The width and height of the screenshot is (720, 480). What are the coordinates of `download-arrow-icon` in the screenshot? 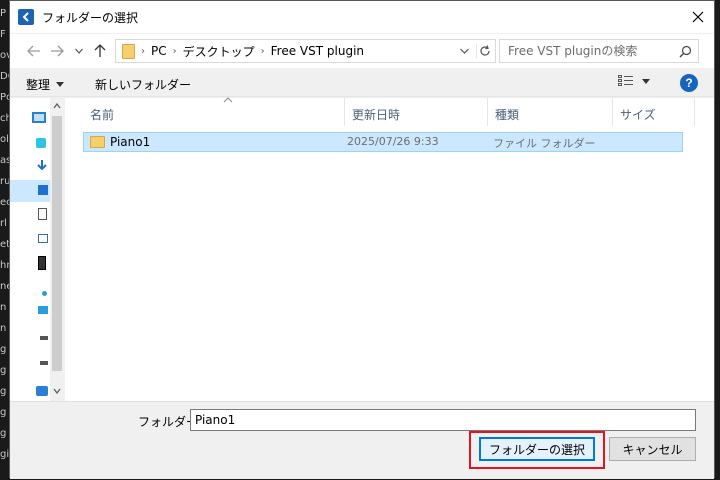 It's located at (42, 165).